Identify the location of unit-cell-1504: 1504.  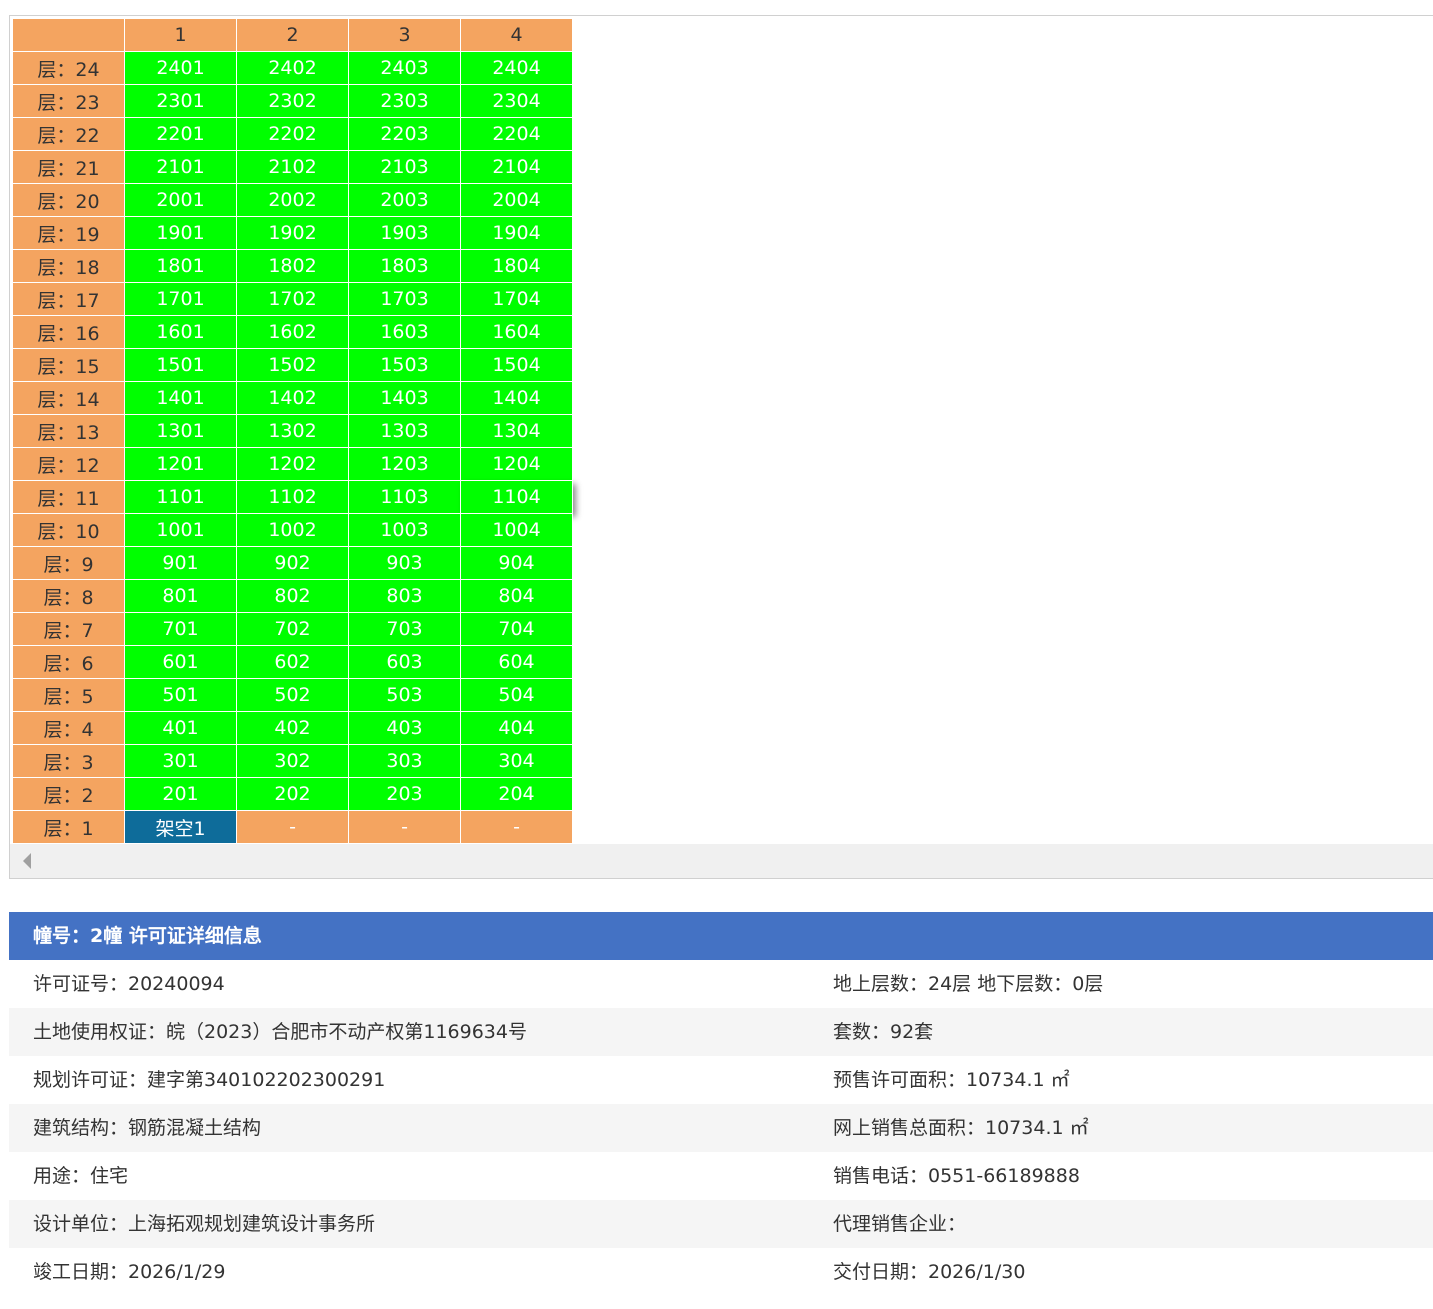
(516, 365).